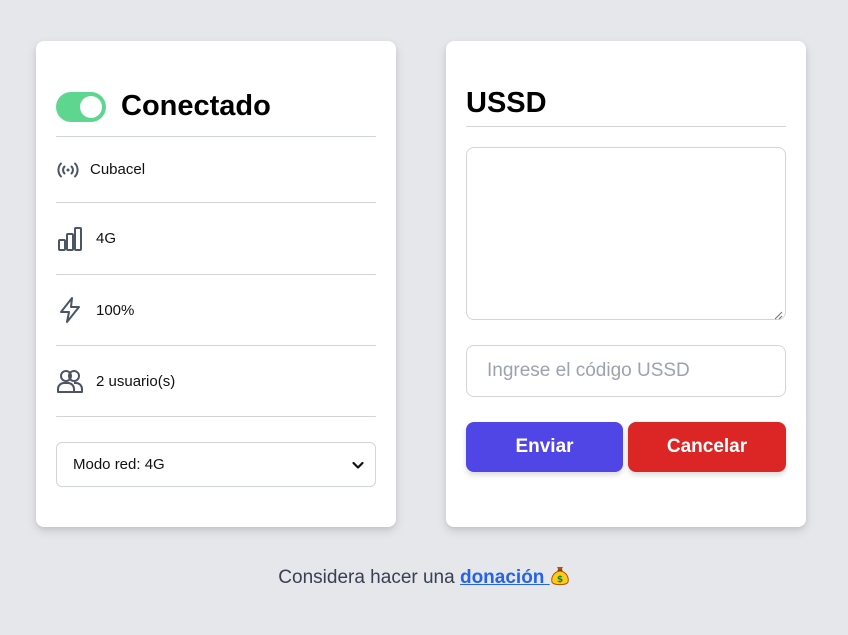  What do you see at coordinates (68, 170) in the screenshot?
I see `signal-broadcast-icon` at bounding box center [68, 170].